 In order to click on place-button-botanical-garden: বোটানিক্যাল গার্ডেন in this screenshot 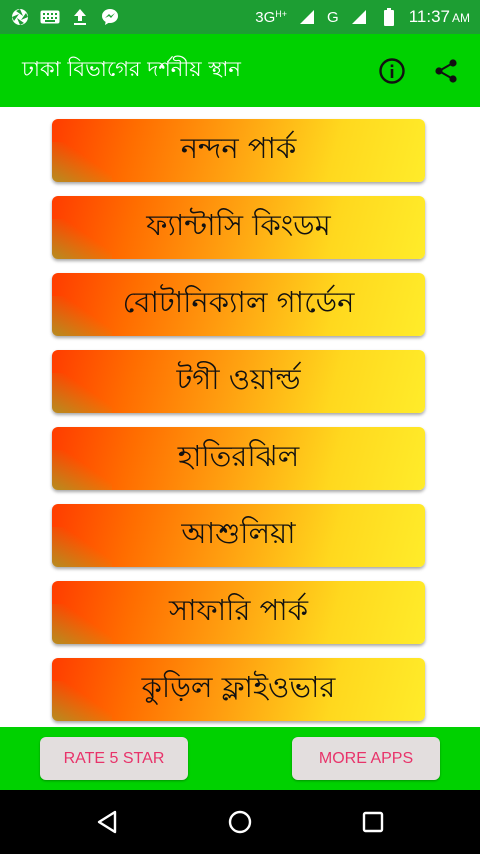, I will do `click(238, 304)`.